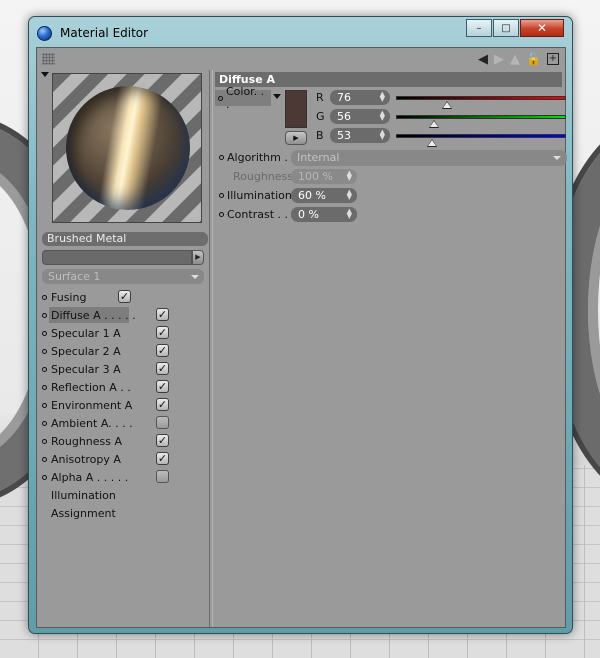  Describe the element at coordinates (360, 135) in the screenshot. I see `b-field: 53 ▲ ▼` at that location.